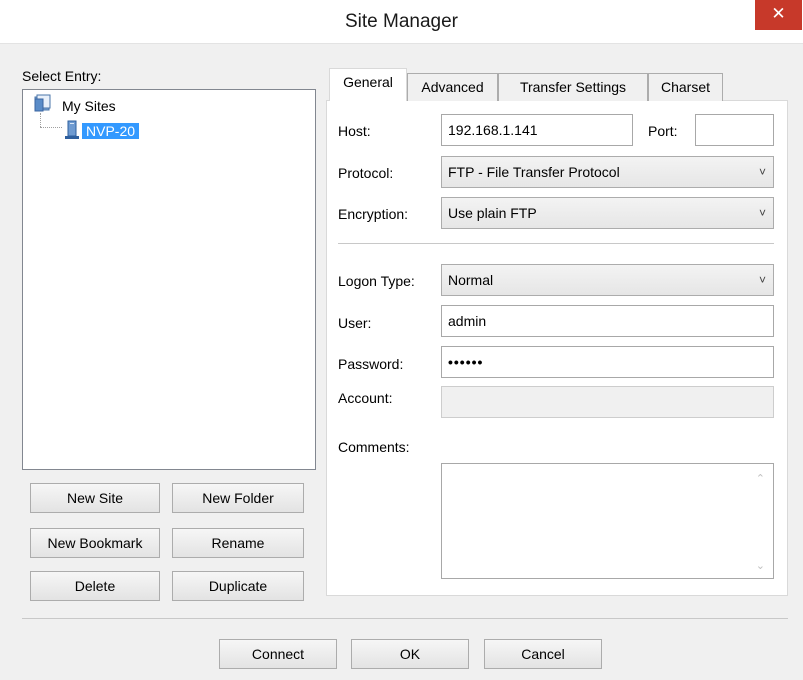 The height and width of the screenshot is (680, 803). I want to click on new-bookmark-button: New Bookmark, so click(95, 543).